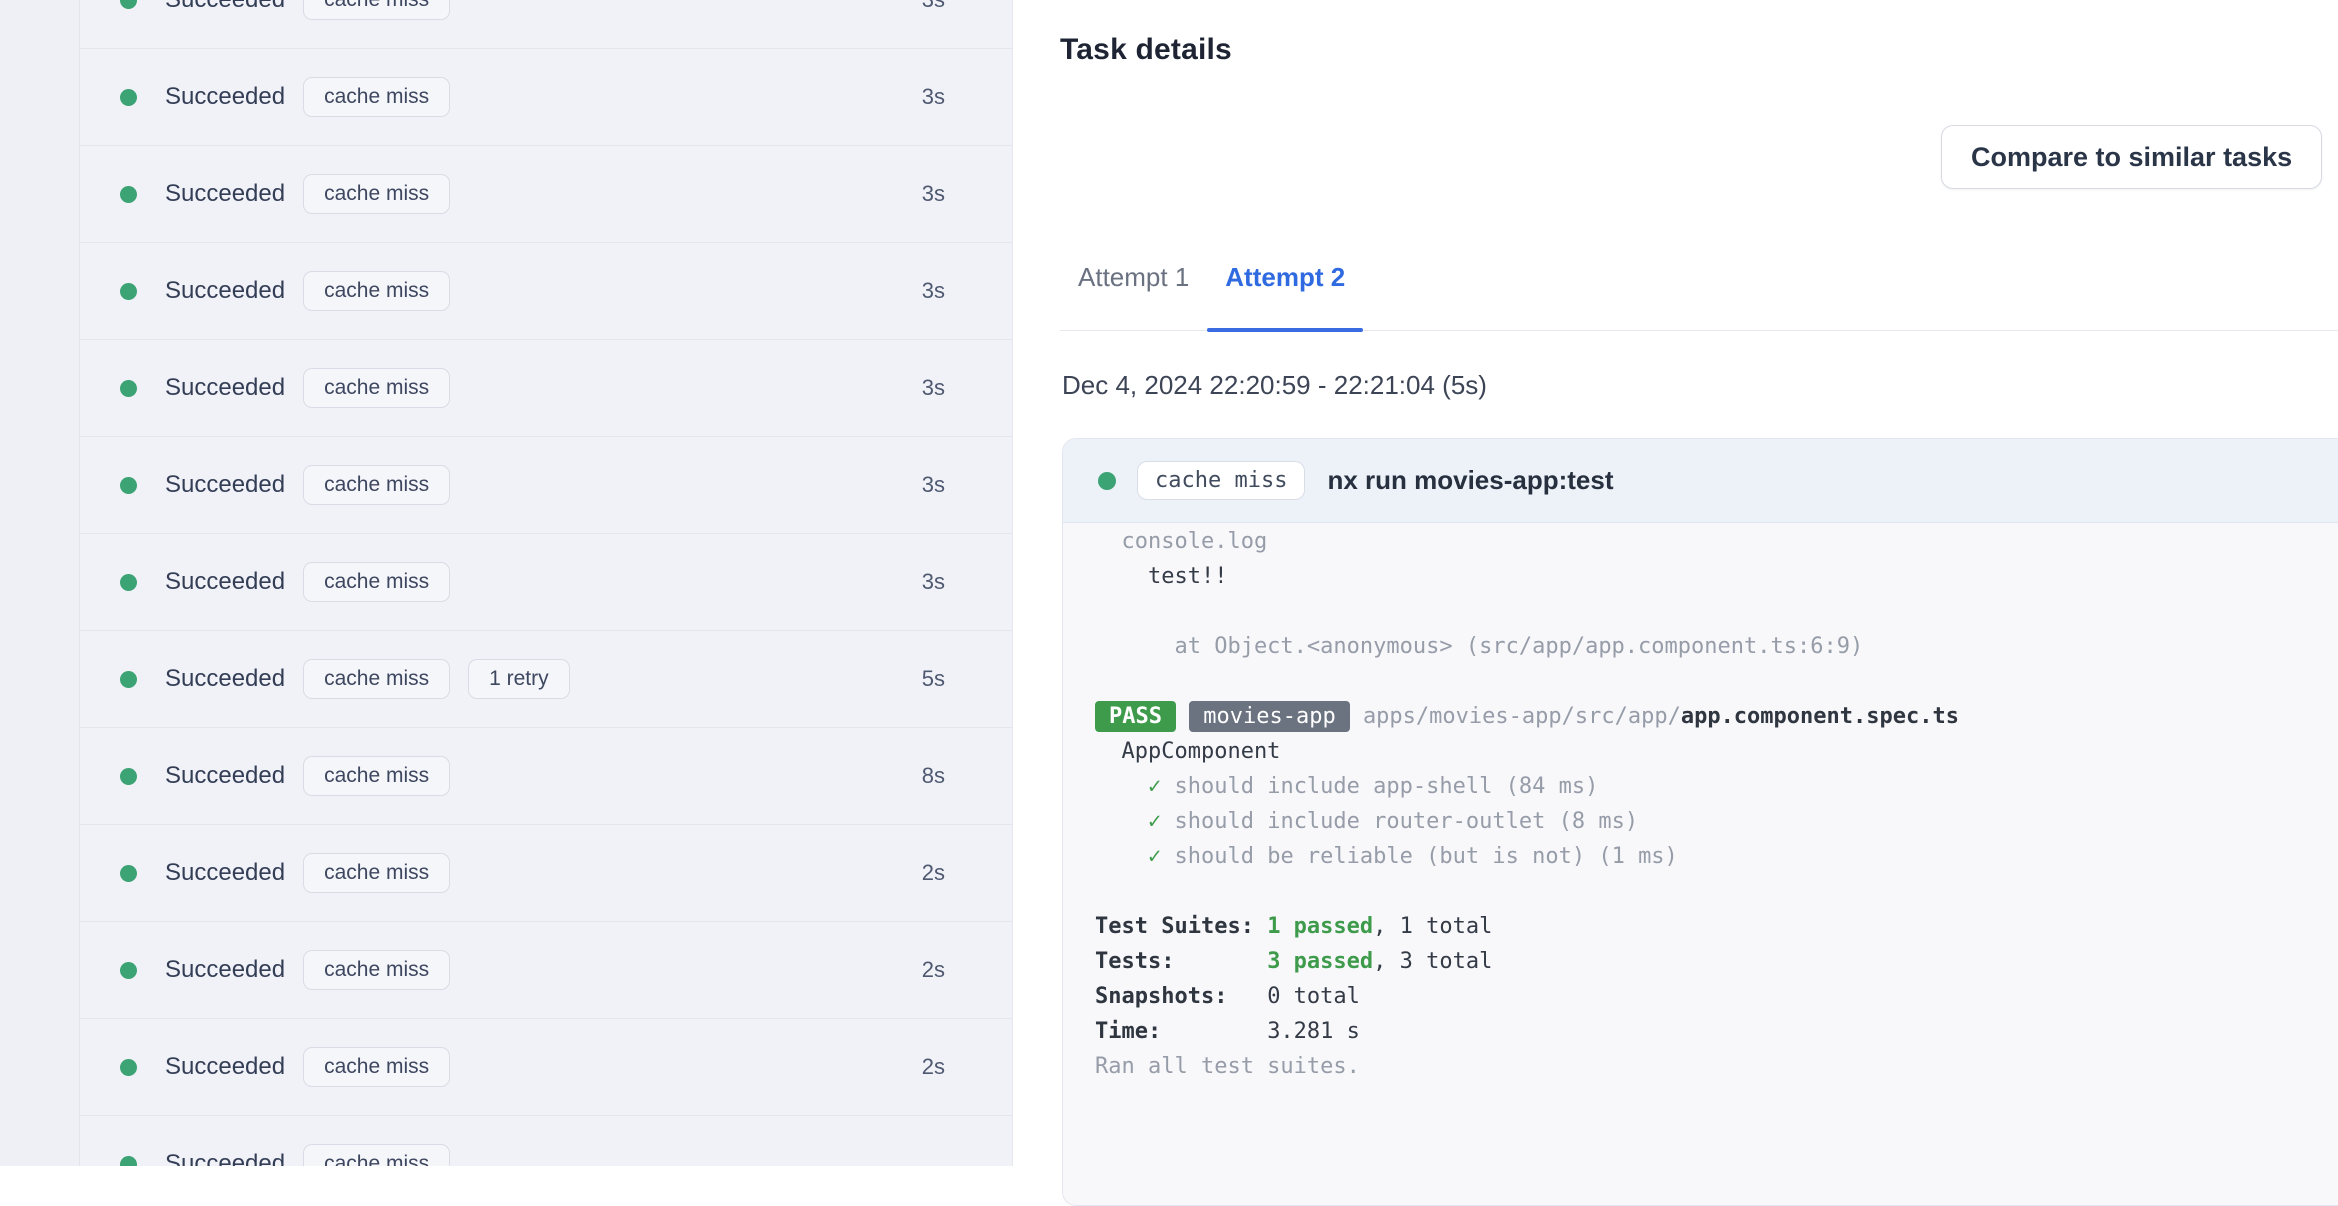 This screenshot has height=1206, width=2338. What do you see at coordinates (1426, 856) in the screenshot?
I see `terminal-text: should be reliable (but is not) (1 ms)` at bounding box center [1426, 856].